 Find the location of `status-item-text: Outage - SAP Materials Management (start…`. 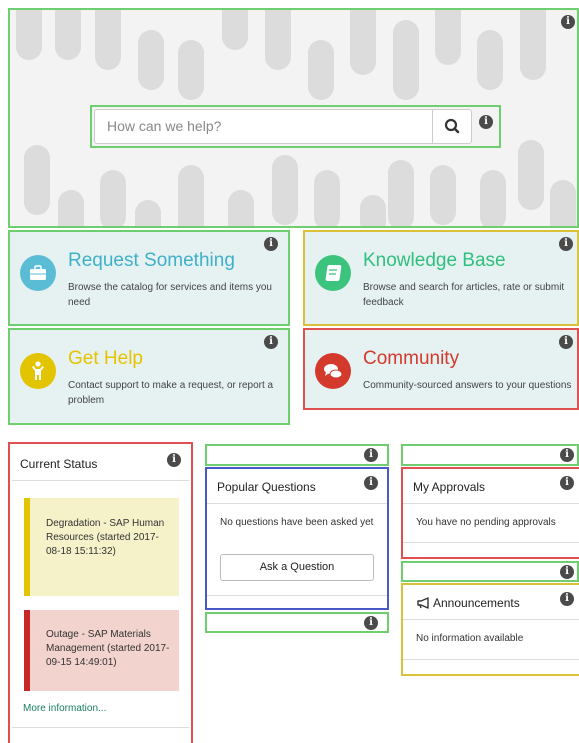

status-item-text: Outage - SAP Materials Management (start… is located at coordinates (108, 648).